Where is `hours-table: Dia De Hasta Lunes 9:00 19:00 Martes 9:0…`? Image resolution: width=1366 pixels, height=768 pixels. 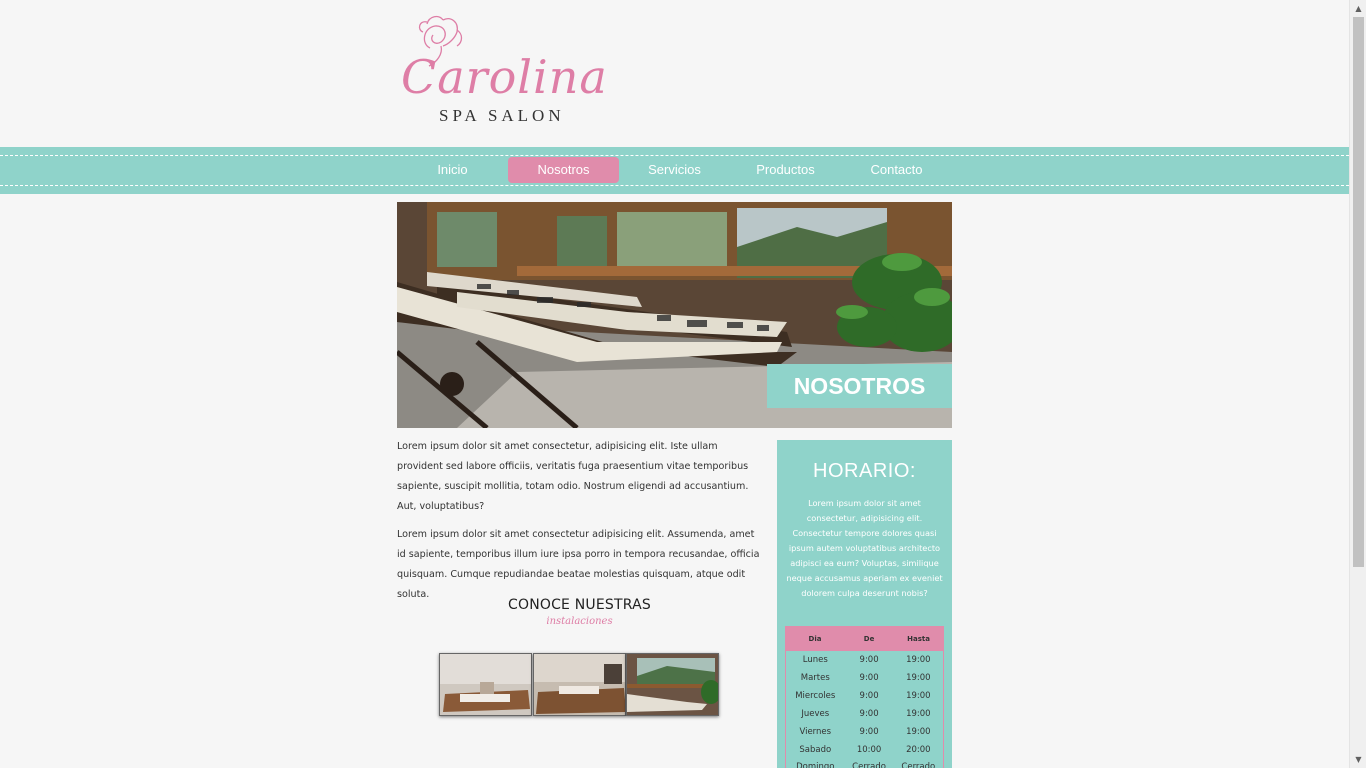
hours-table: Dia De Hasta Lunes 9:00 19:00 Martes 9:0… is located at coordinates (864, 697).